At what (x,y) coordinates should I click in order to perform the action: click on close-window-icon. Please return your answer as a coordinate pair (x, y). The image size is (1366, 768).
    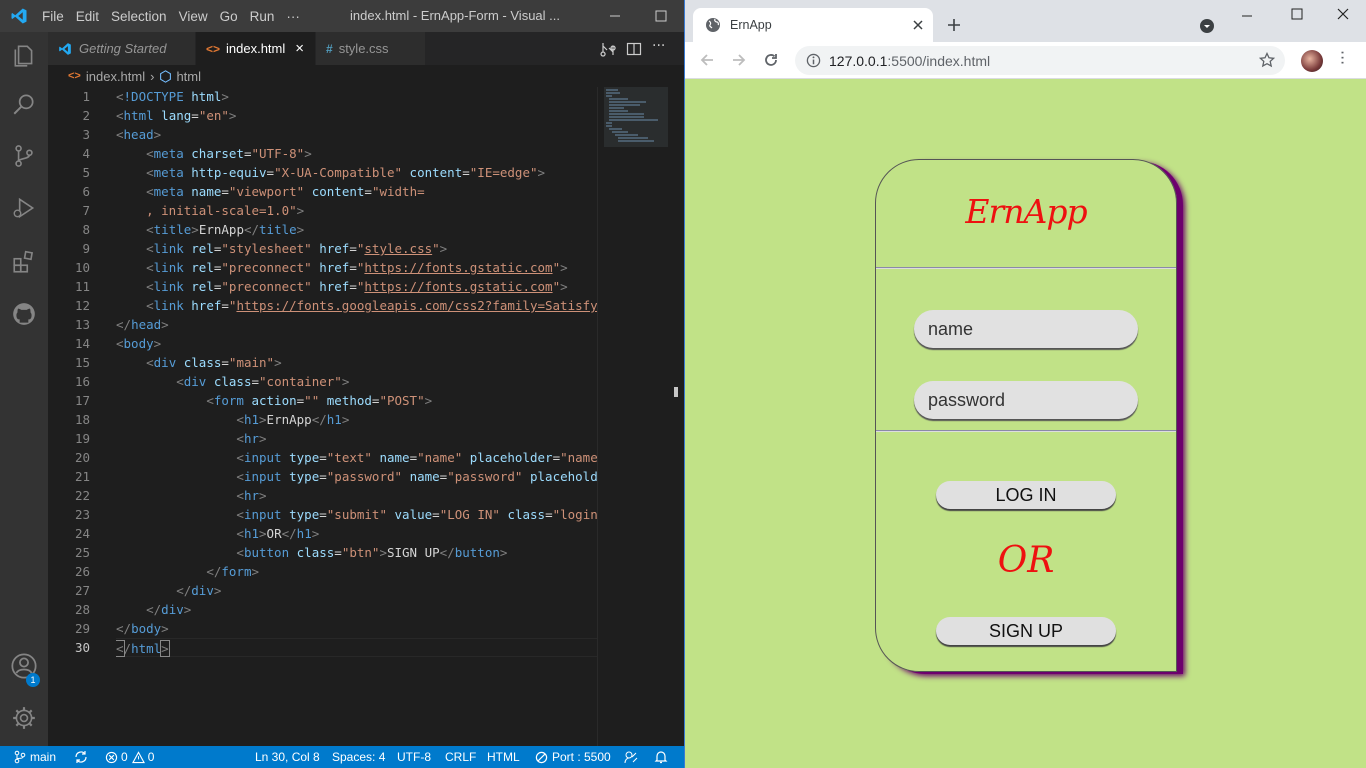
    Looking at the image, I should click on (1343, 14).